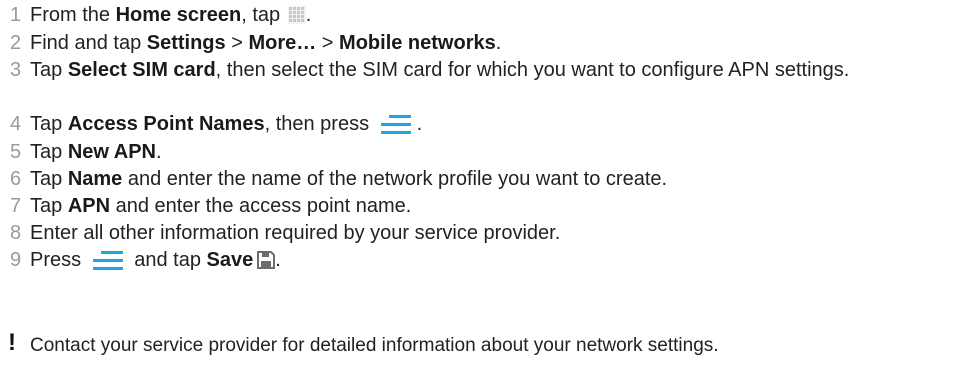 The height and width of the screenshot is (365, 963). What do you see at coordinates (166, 124) in the screenshot?
I see `ui-term-access-point-names: Access Point Names` at bounding box center [166, 124].